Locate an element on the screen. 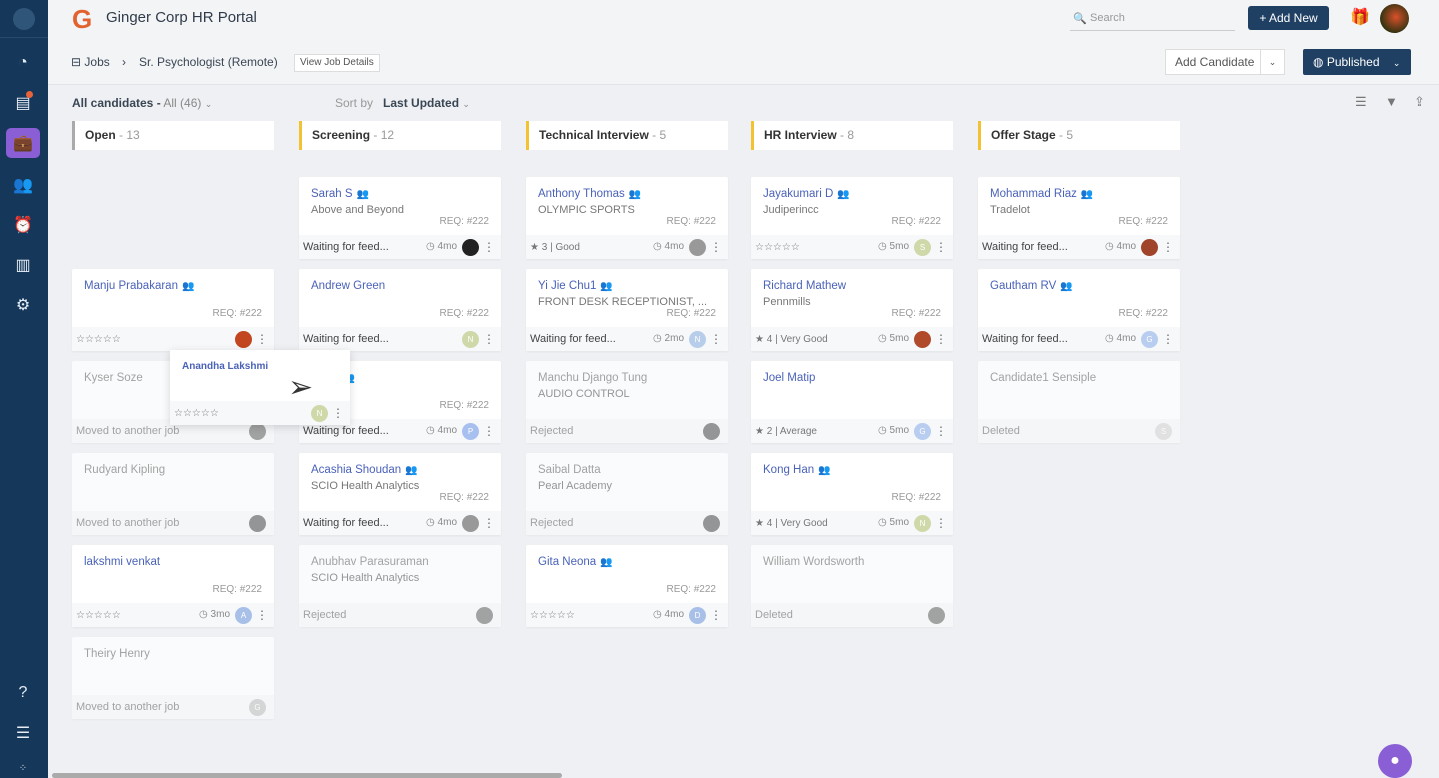 The image size is (1439, 778). settings-icon: ⚙ is located at coordinates (23, 305).